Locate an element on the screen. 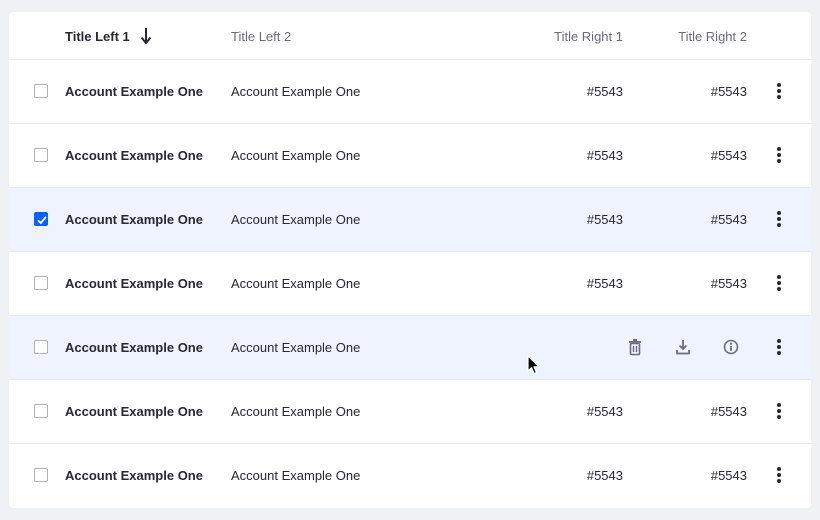  column-header-title-left-1: Title Left 1 is located at coordinates (97, 36).